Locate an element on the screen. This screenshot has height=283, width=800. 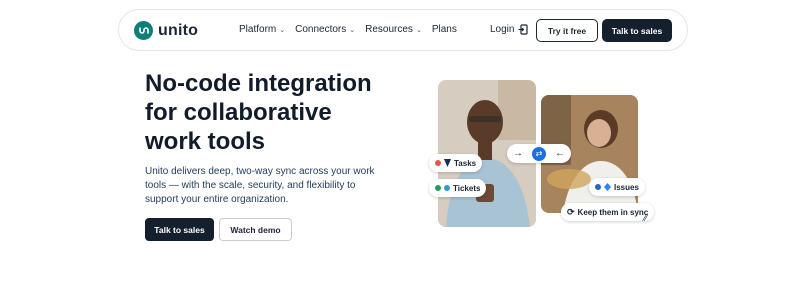
menu-item-label: Plans is located at coordinates (444, 29).